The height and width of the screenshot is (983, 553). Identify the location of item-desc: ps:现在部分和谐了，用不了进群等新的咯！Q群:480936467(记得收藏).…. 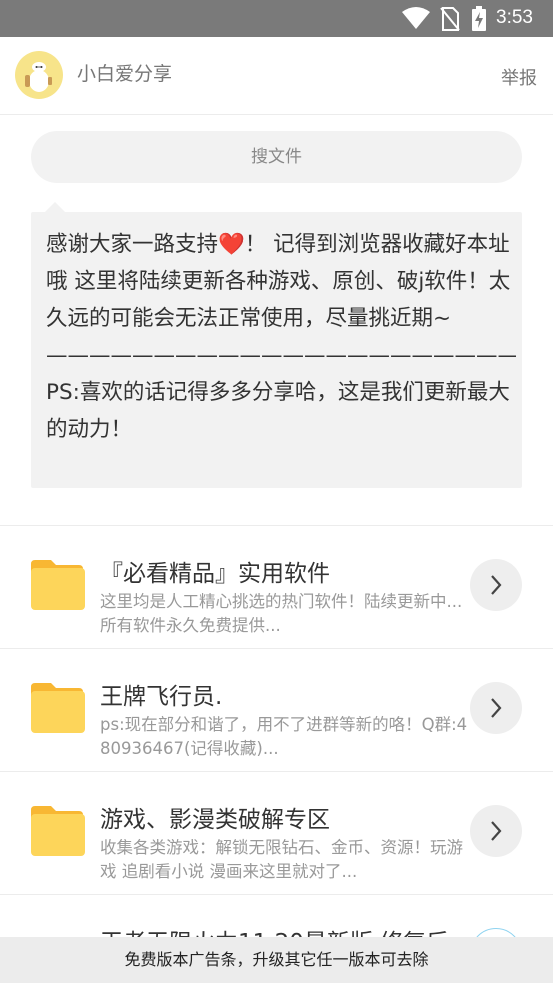
(284, 736).